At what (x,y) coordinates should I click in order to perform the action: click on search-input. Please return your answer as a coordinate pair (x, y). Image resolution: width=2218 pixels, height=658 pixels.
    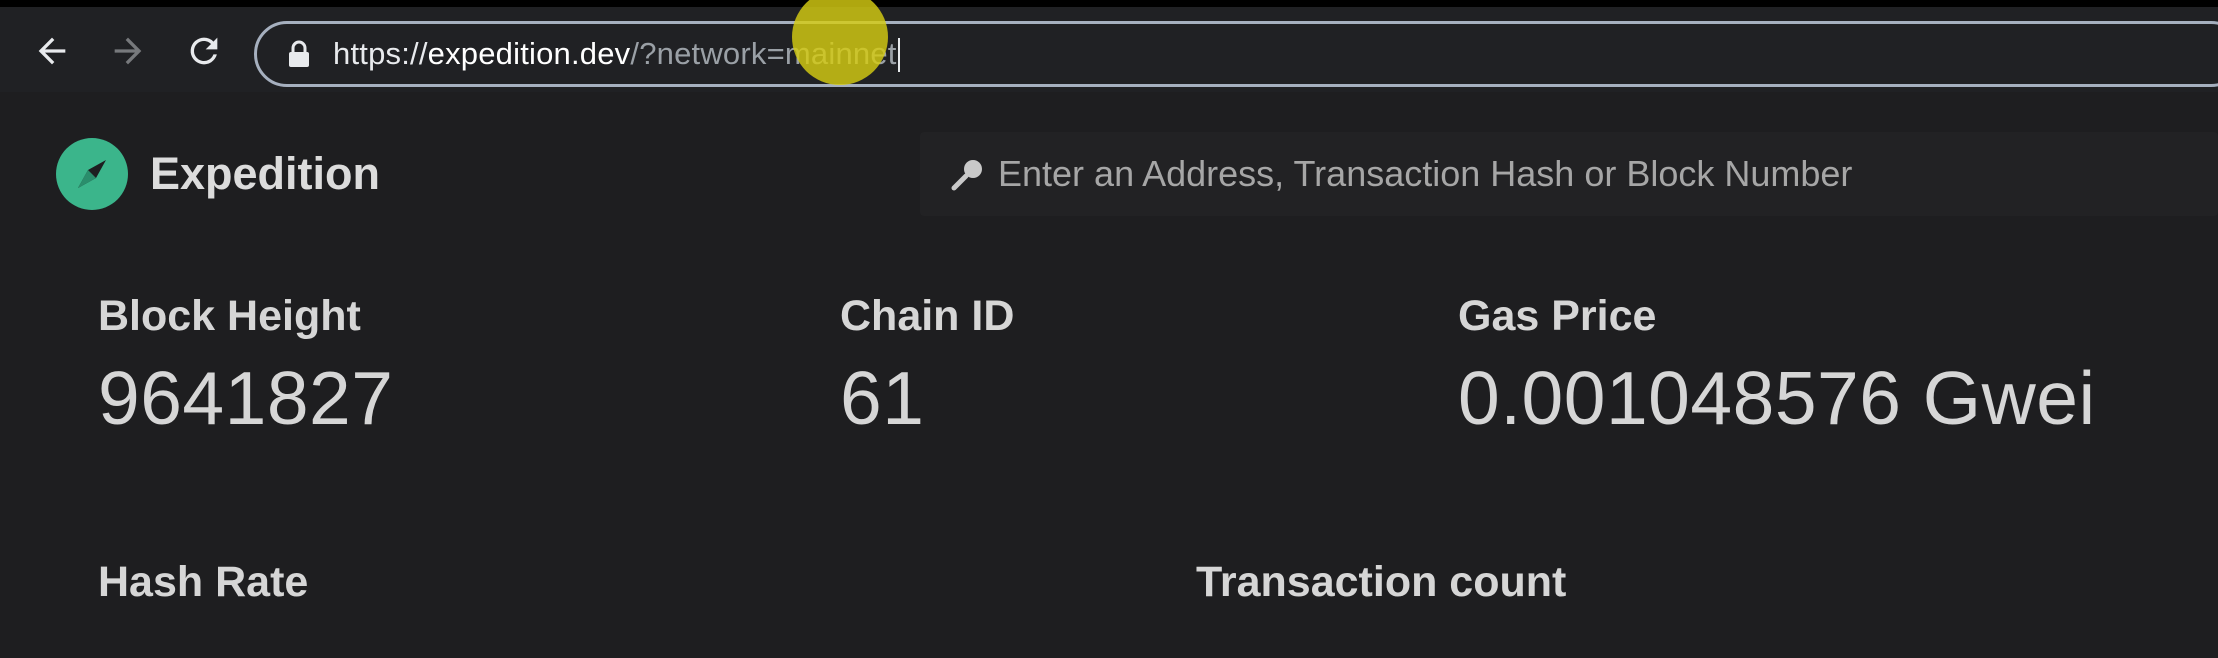
    Looking at the image, I should click on (1608, 174).